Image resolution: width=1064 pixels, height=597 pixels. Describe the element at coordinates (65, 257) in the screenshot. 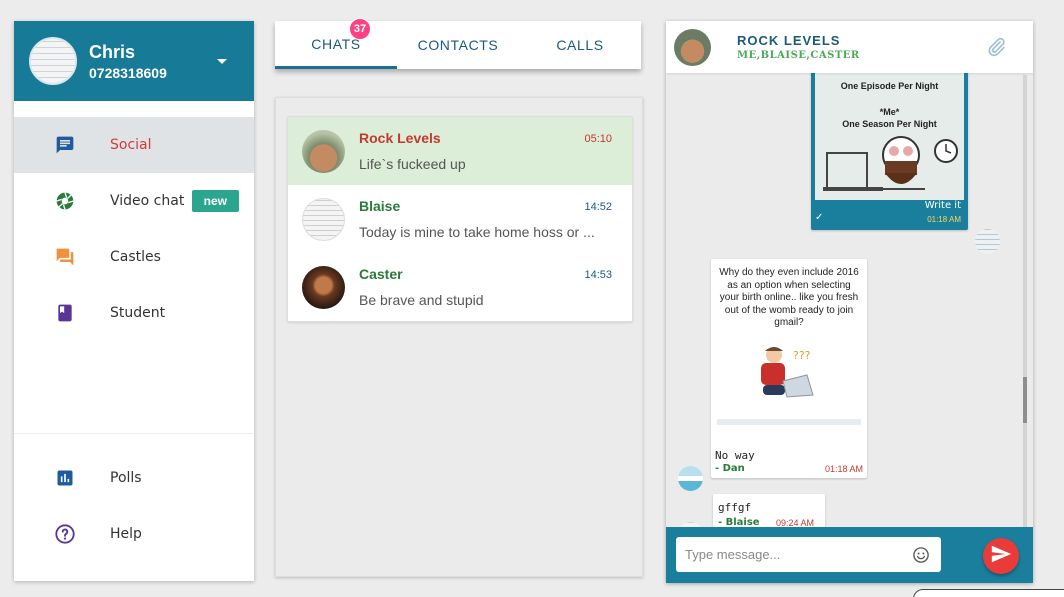

I see `forum-icon` at that location.